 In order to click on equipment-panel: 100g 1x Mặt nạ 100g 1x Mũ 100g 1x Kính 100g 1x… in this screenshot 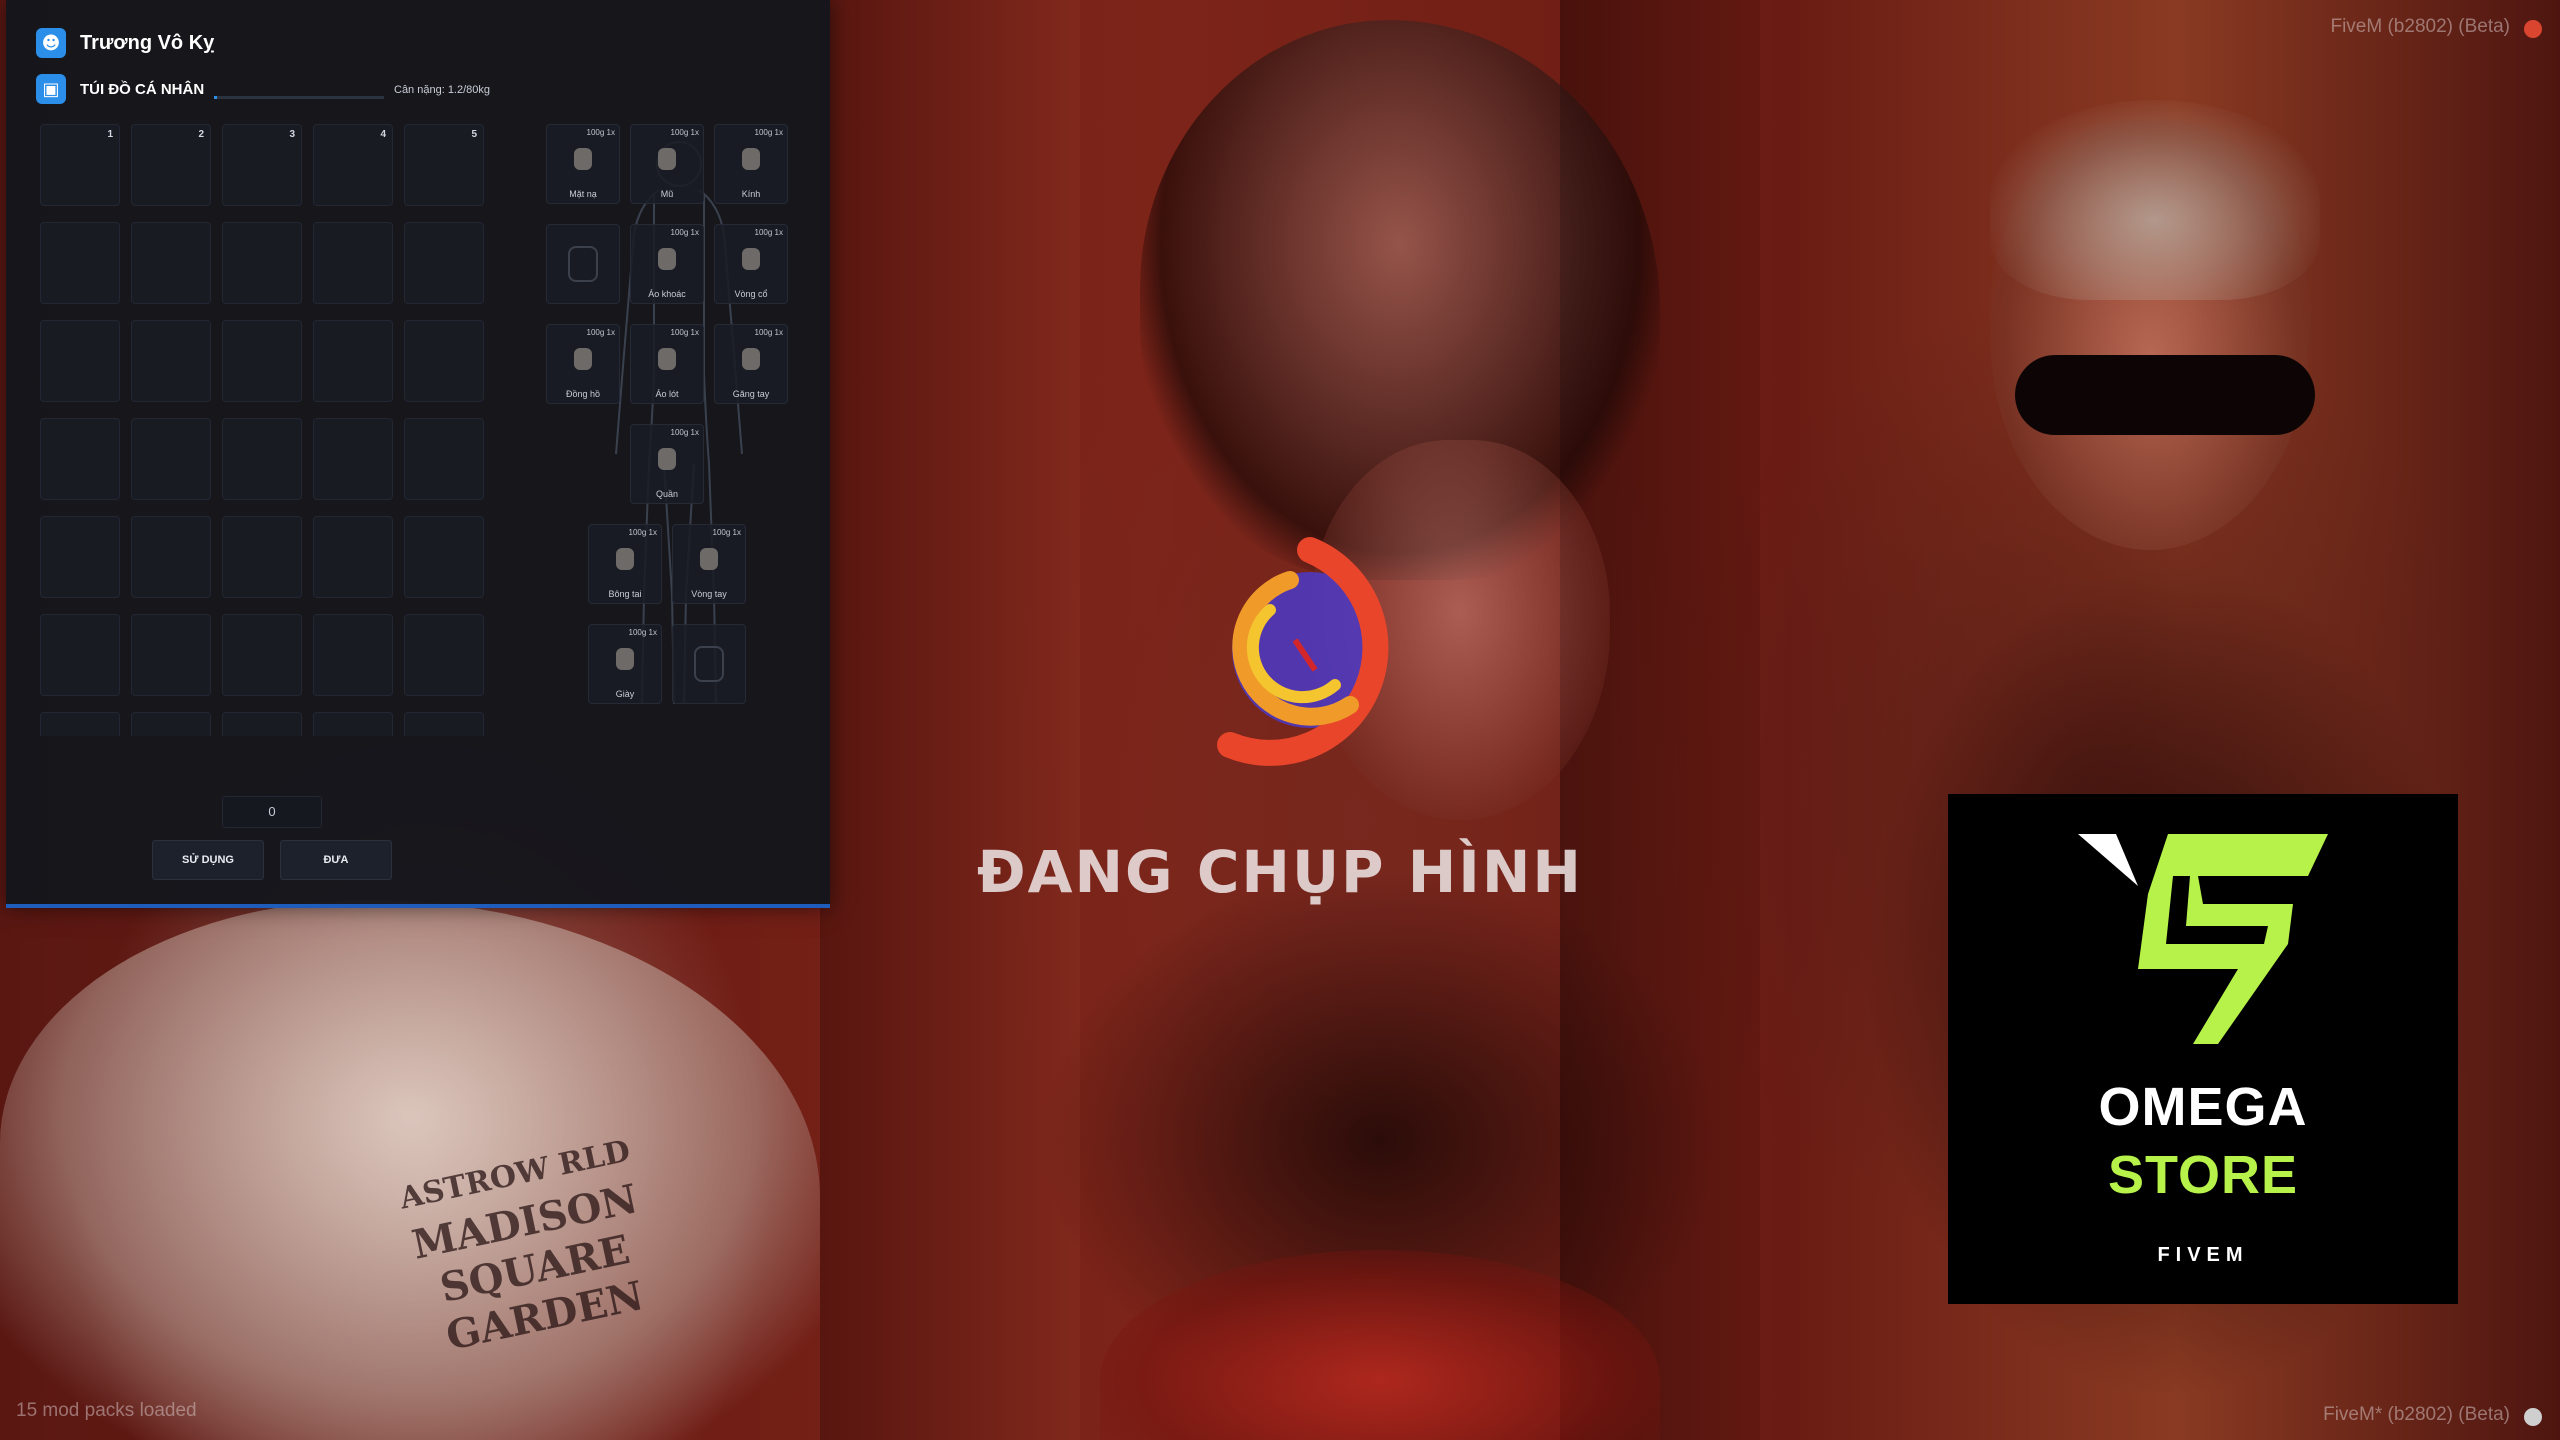, I will do `click(681, 434)`.